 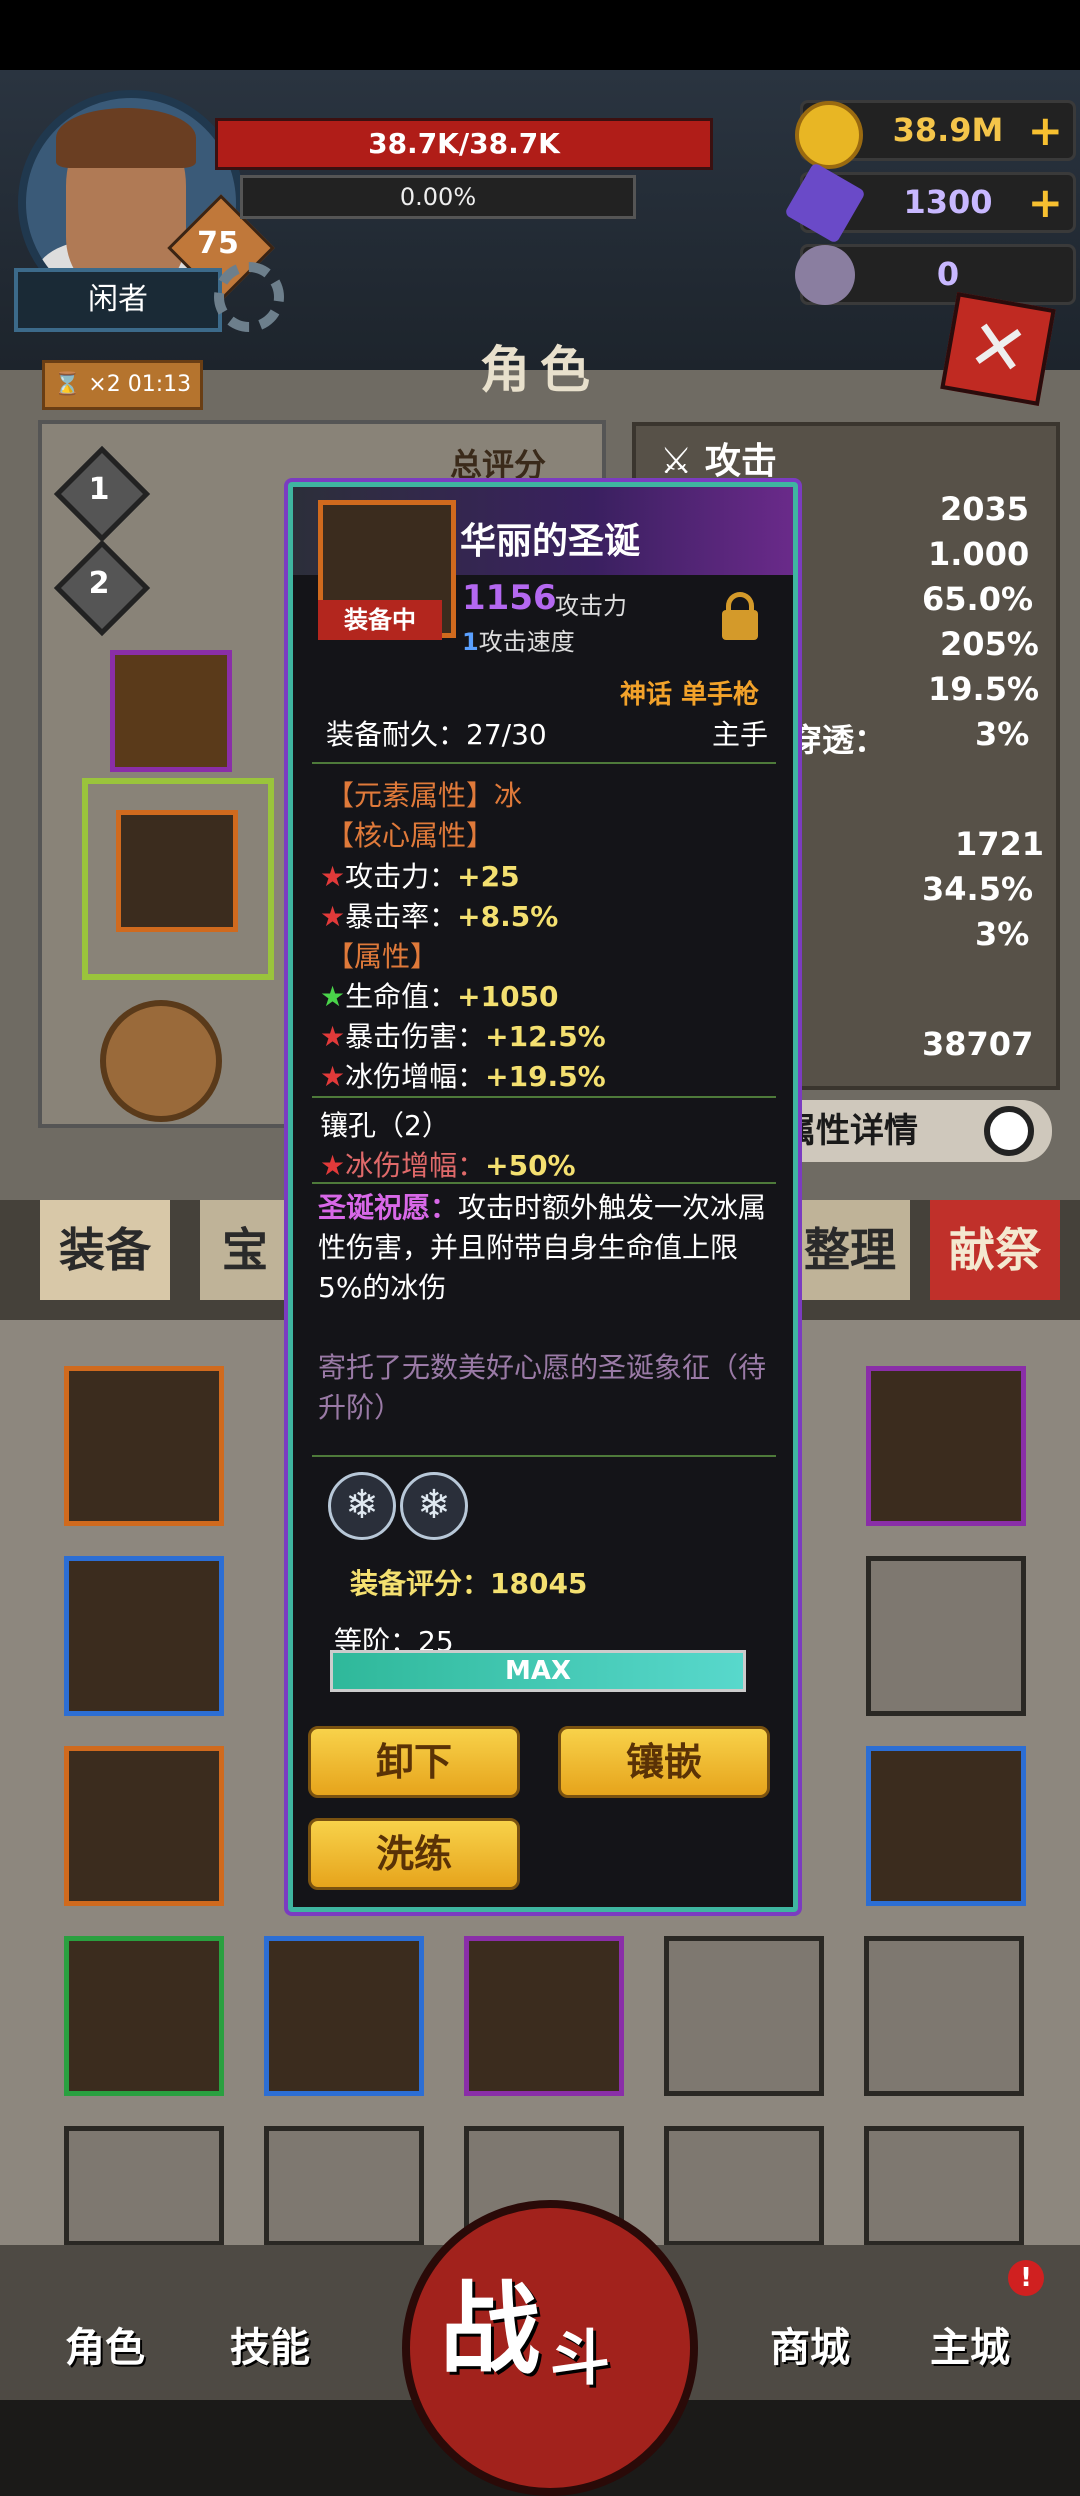 What do you see at coordinates (740, 461) in the screenshot?
I see `stats-header-label: 攻击` at bounding box center [740, 461].